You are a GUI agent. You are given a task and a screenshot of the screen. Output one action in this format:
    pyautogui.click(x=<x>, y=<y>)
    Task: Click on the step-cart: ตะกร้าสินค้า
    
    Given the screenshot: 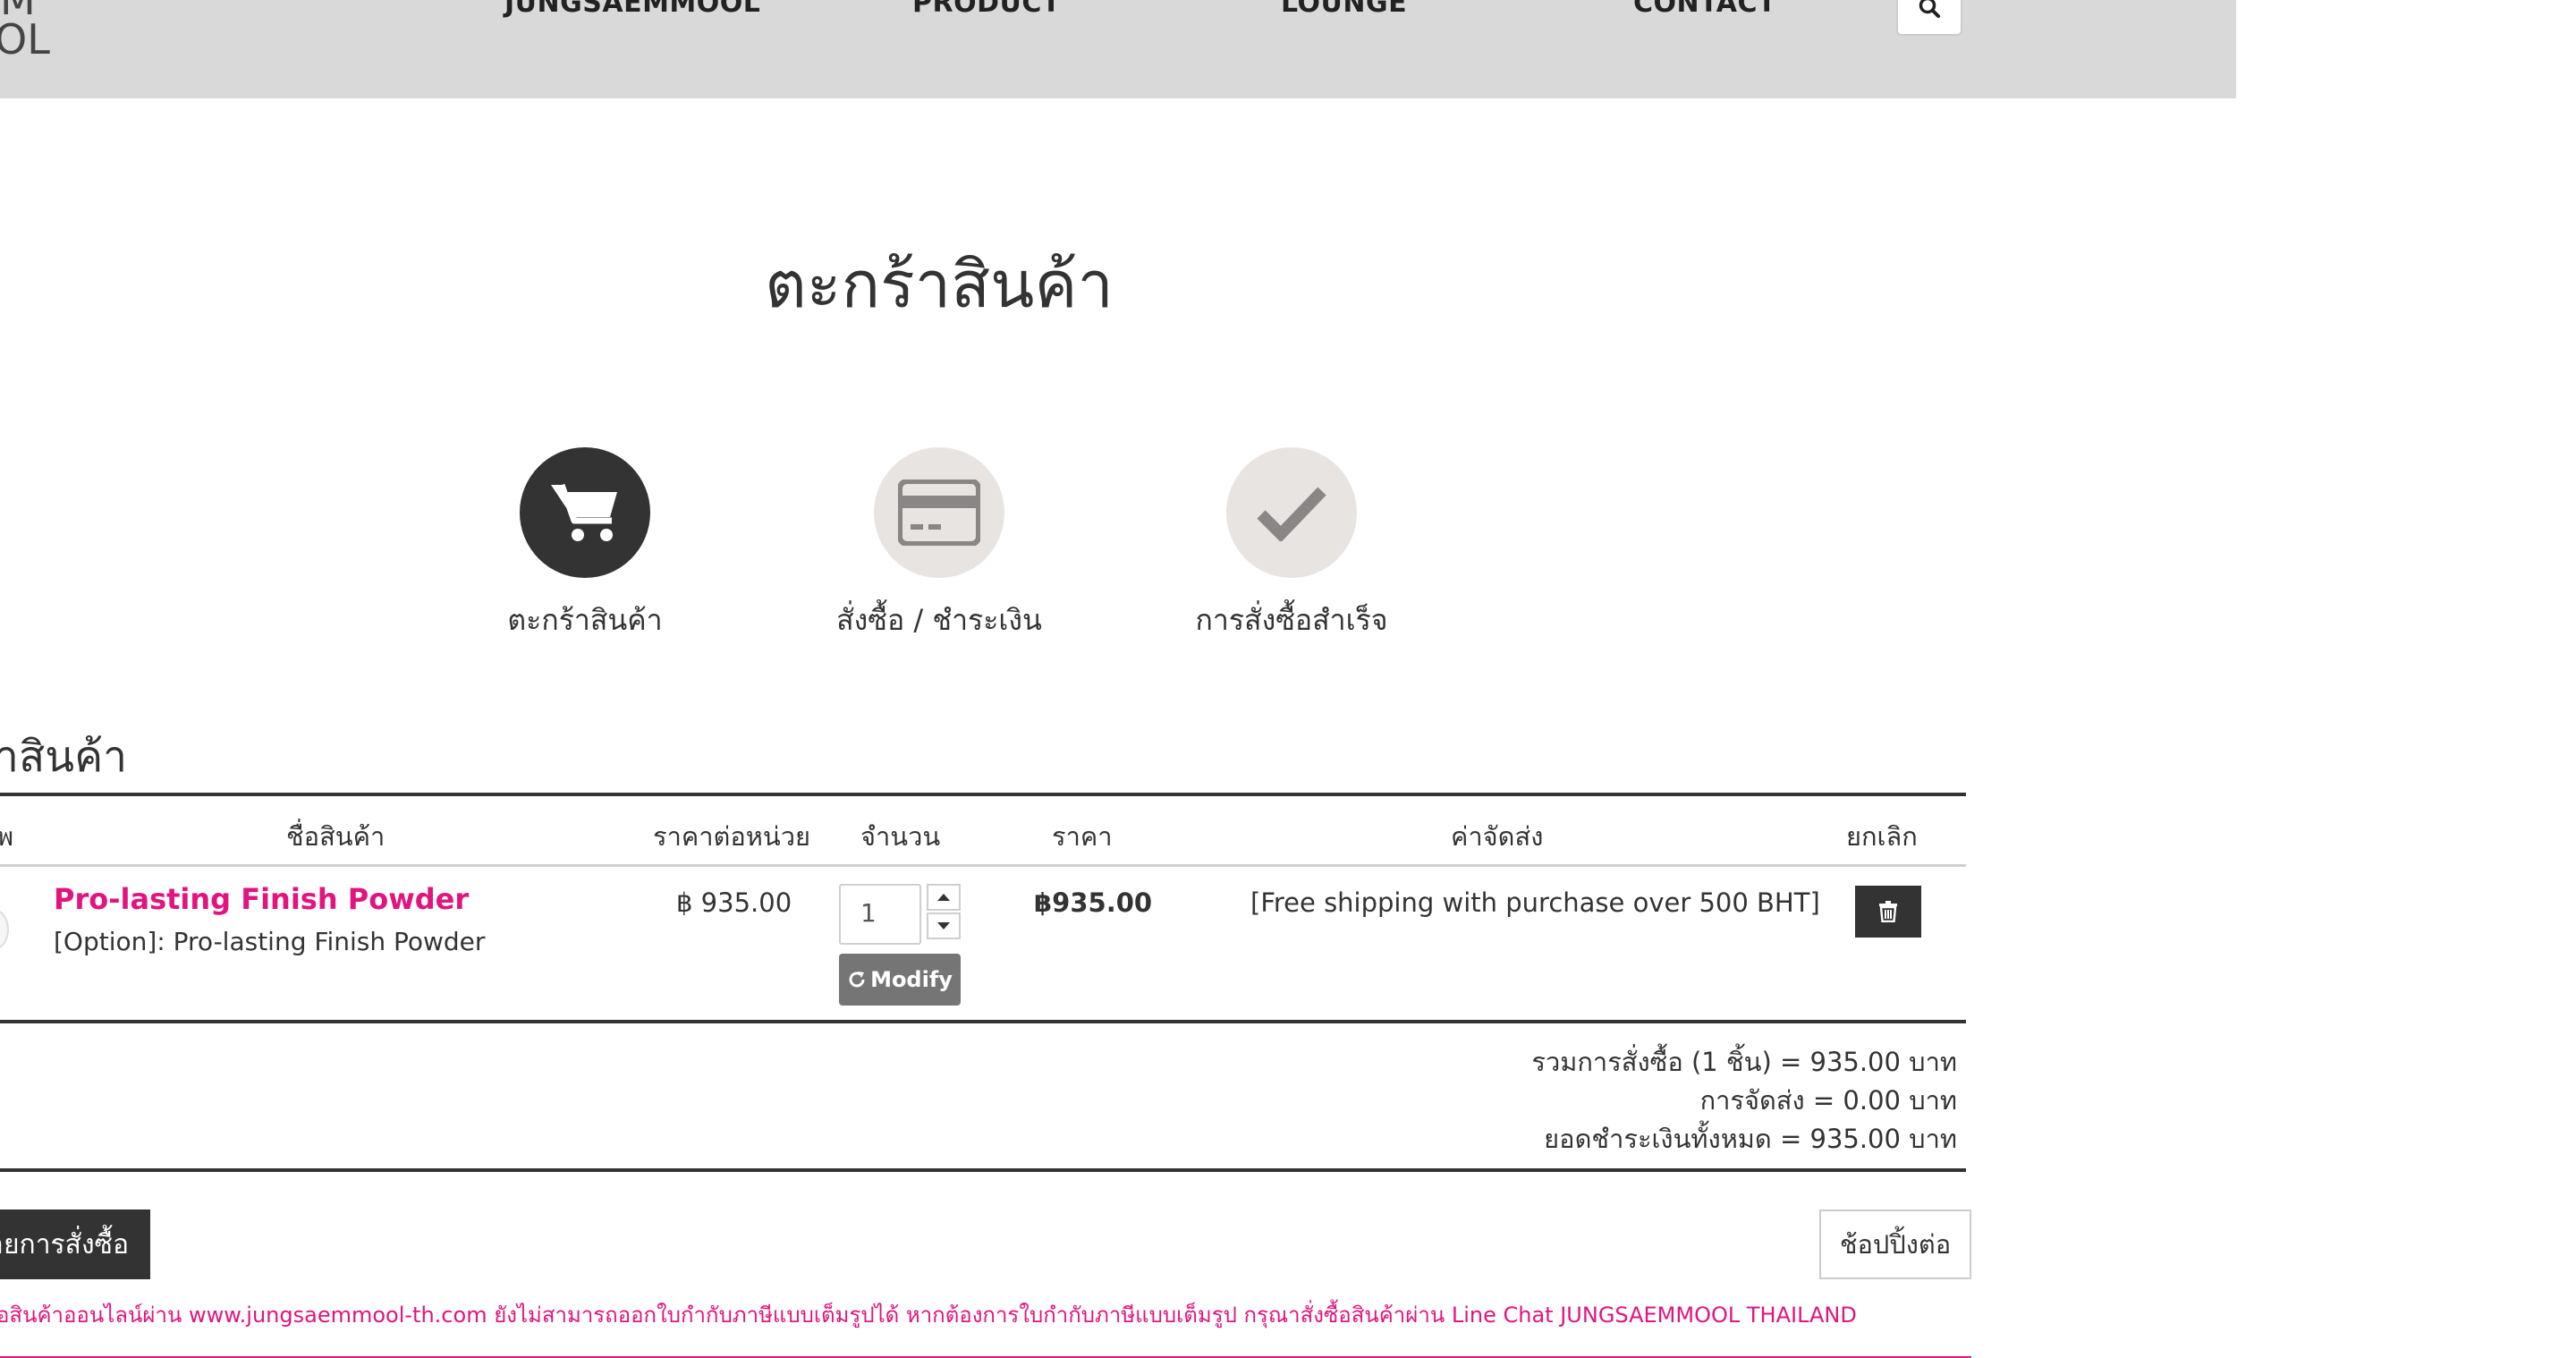 What is the action you would take?
    pyautogui.click(x=585, y=545)
    